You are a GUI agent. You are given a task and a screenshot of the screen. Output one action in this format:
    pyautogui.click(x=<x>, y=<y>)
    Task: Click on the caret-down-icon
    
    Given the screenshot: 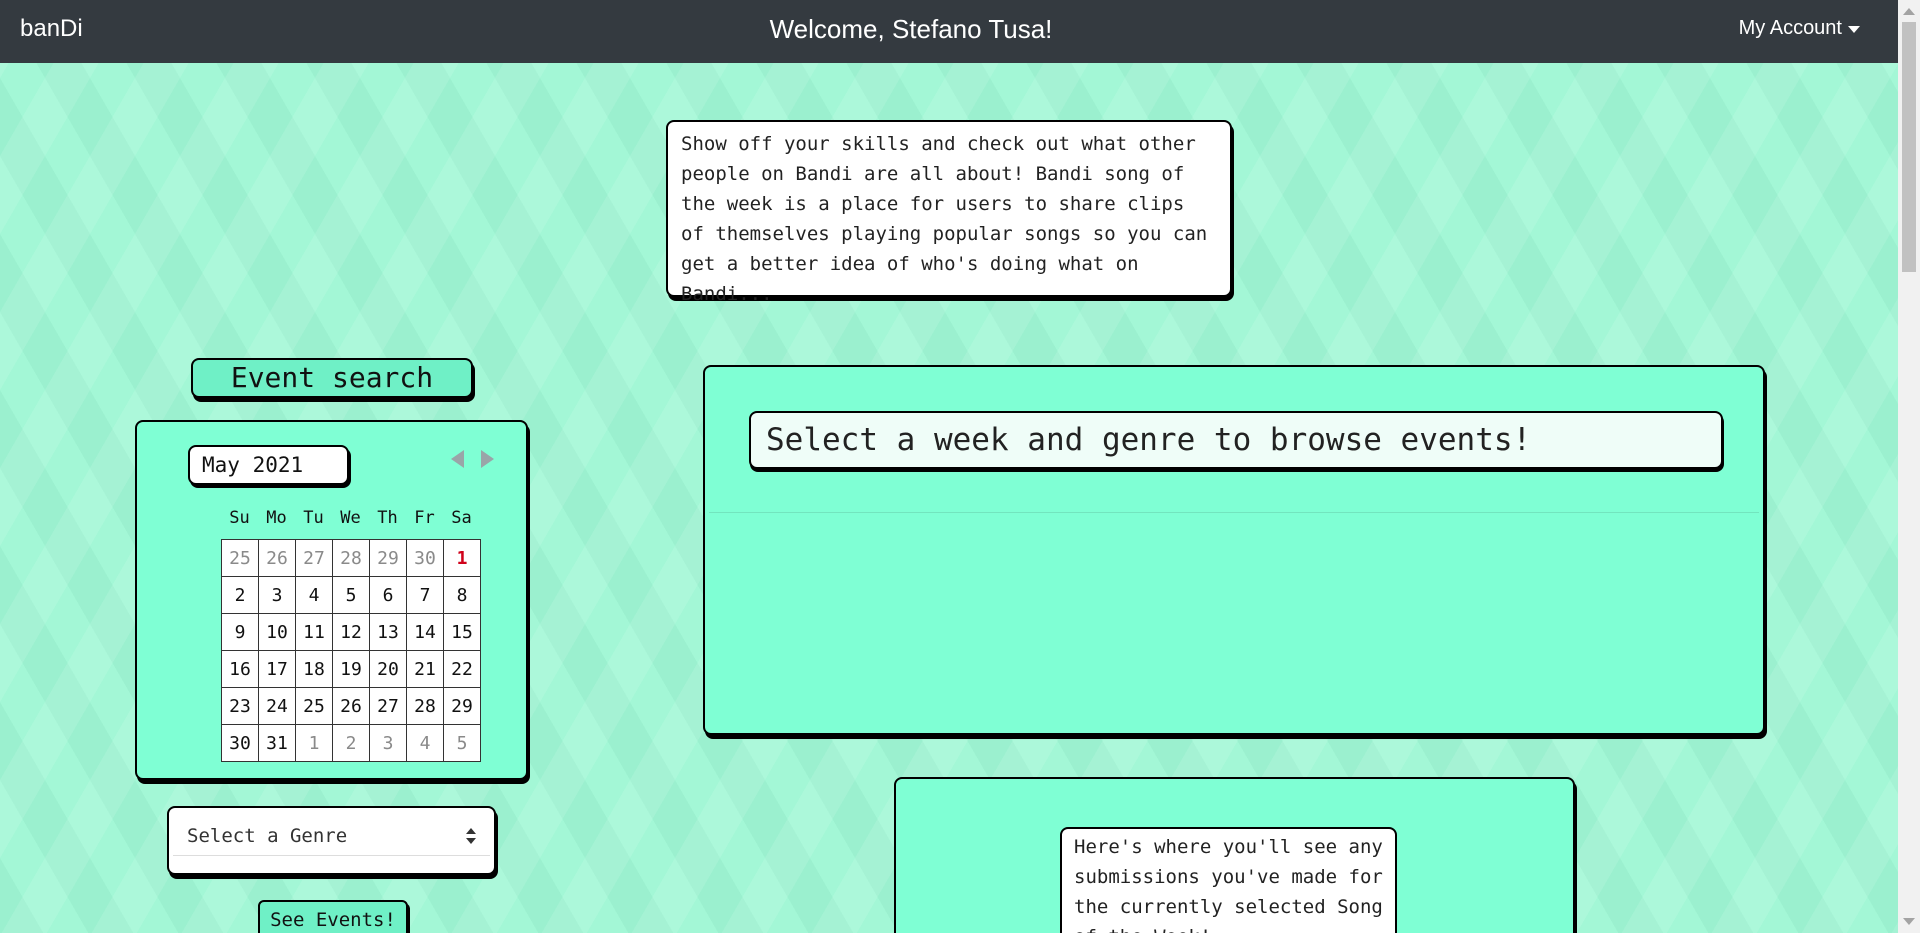 What is the action you would take?
    pyautogui.click(x=1854, y=29)
    